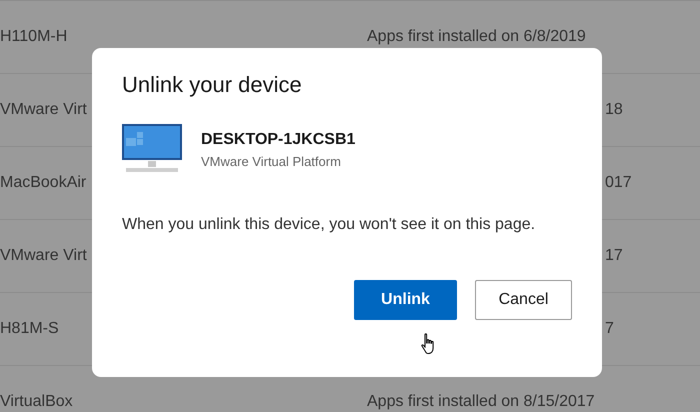 This screenshot has width=700, height=412. I want to click on device-title: DESKTOP-1JKCSB1, so click(278, 140).